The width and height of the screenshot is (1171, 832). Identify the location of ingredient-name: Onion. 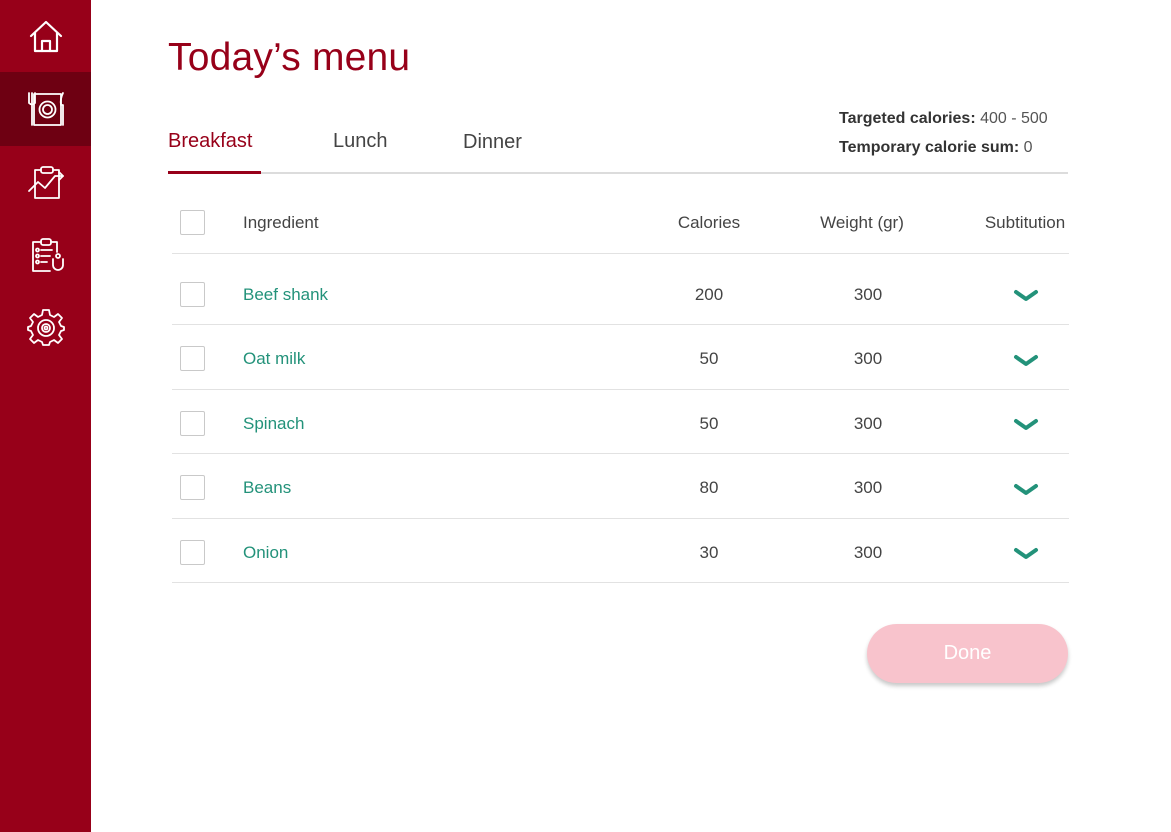
(265, 553).